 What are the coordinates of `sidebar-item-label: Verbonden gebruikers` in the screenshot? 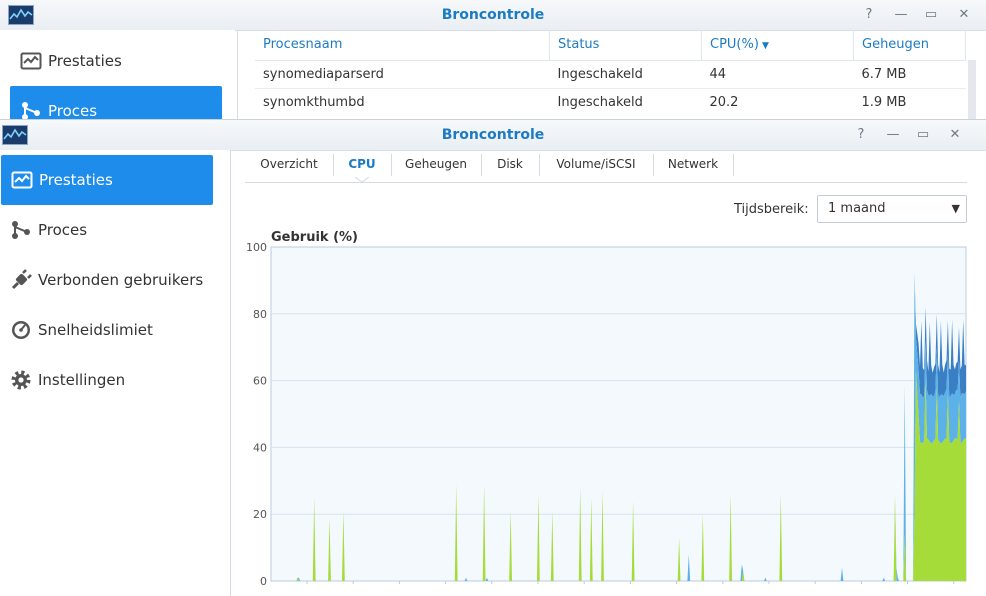 It's located at (121, 280).